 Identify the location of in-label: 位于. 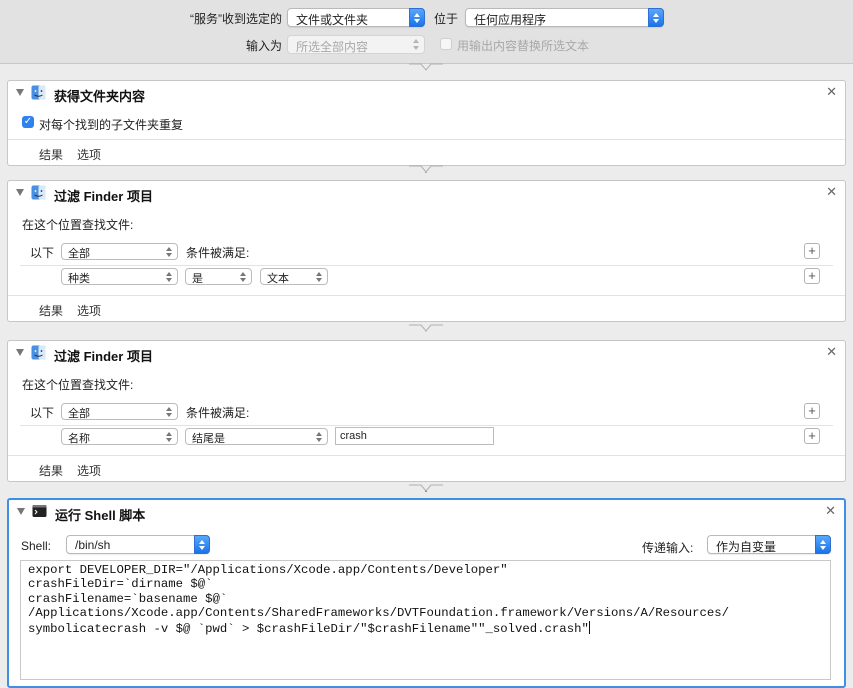
(446, 19).